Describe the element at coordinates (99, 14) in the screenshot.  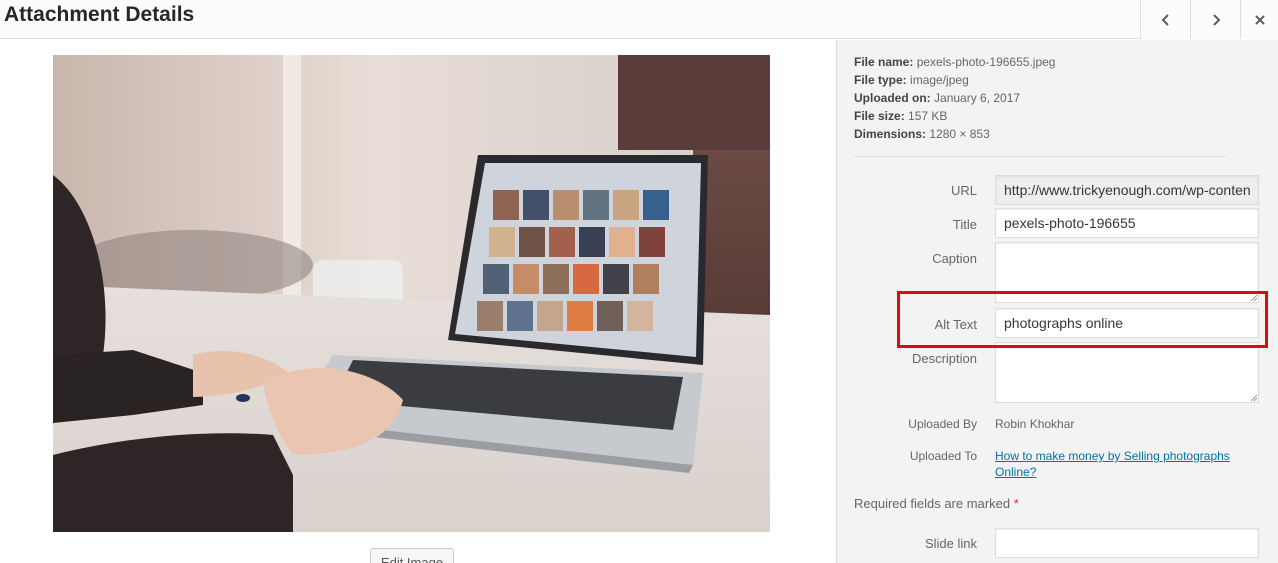
I see `modal-title: Attachment Details` at that location.